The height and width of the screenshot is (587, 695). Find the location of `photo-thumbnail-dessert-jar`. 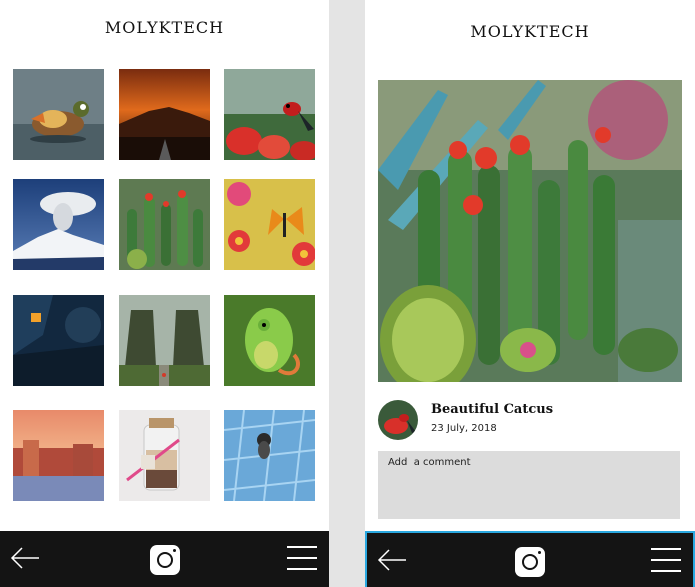

photo-thumbnail-dessert-jar is located at coordinates (164, 455).